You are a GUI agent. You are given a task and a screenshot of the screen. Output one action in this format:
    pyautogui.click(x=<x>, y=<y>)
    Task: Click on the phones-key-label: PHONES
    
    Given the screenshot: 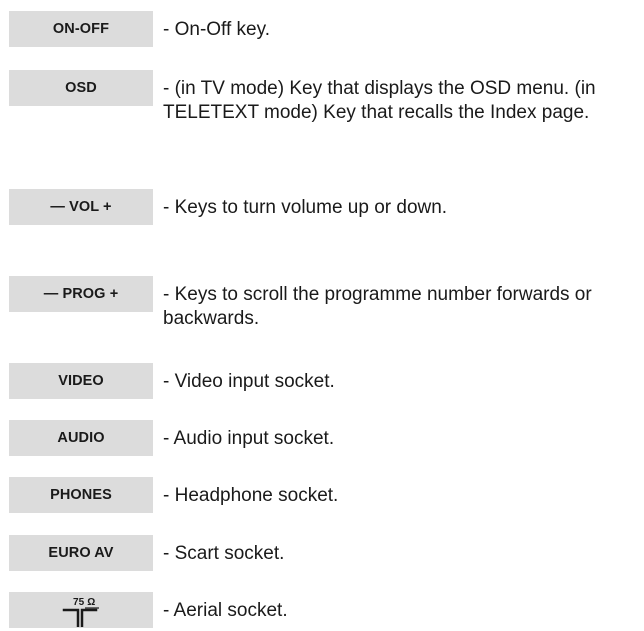 What is the action you would take?
    pyautogui.click(x=81, y=495)
    